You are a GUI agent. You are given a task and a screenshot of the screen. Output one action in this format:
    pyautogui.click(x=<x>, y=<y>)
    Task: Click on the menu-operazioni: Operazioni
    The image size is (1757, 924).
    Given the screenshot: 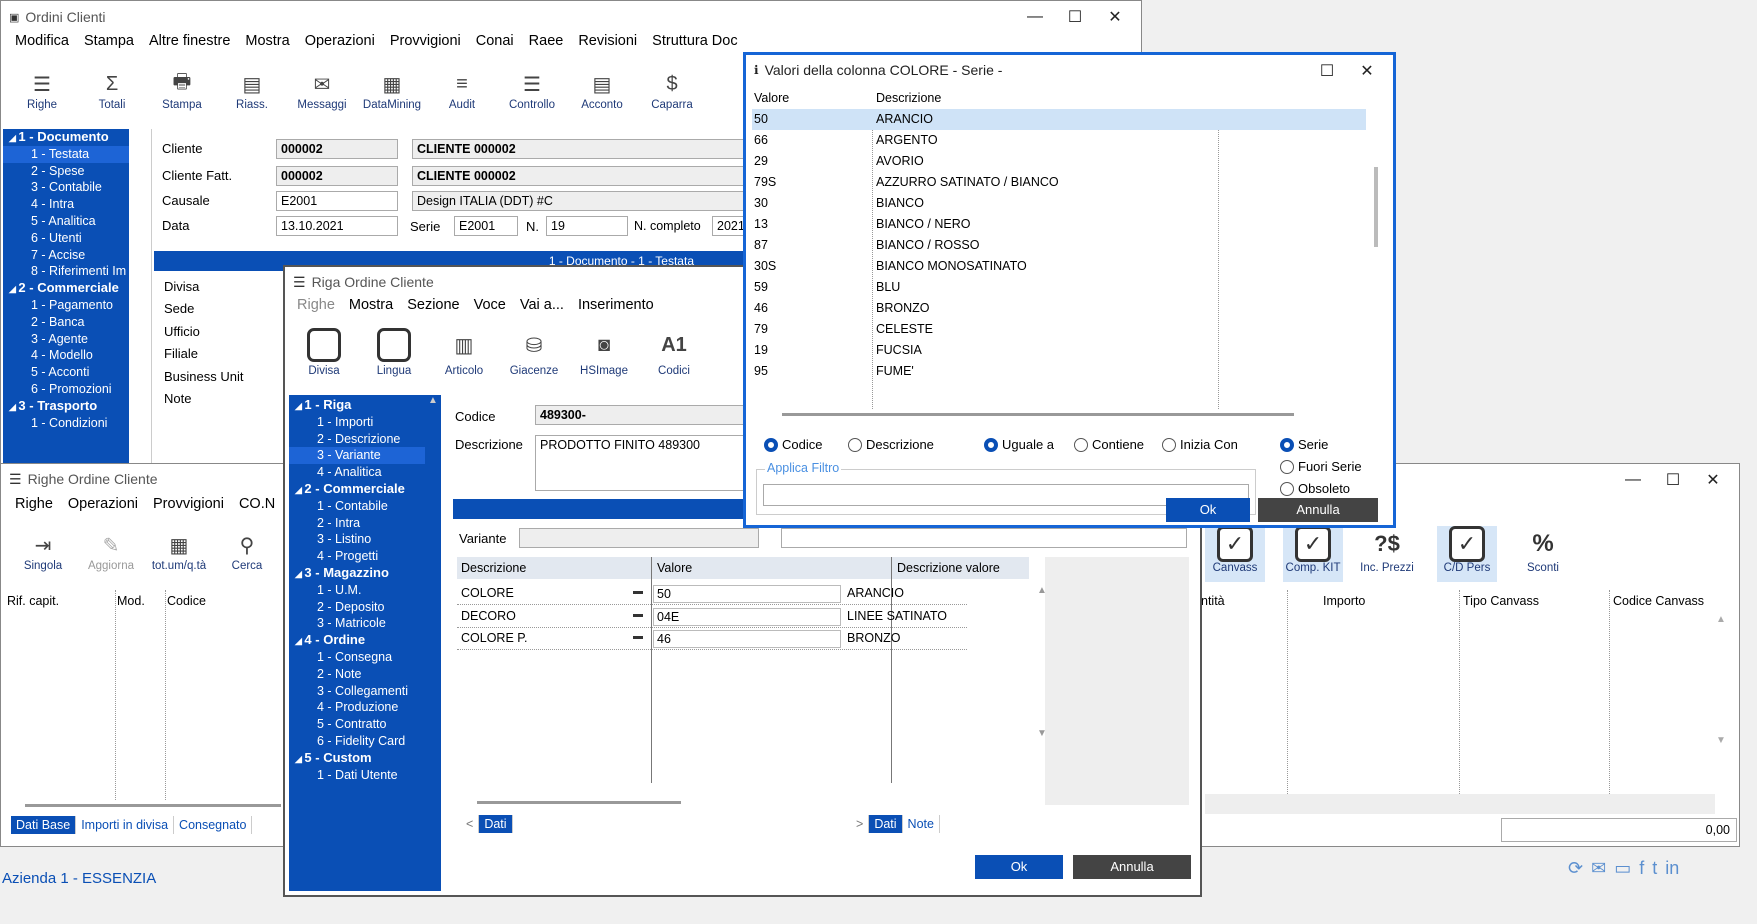 What is the action you would take?
    pyautogui.click(x=340, y=44)
    